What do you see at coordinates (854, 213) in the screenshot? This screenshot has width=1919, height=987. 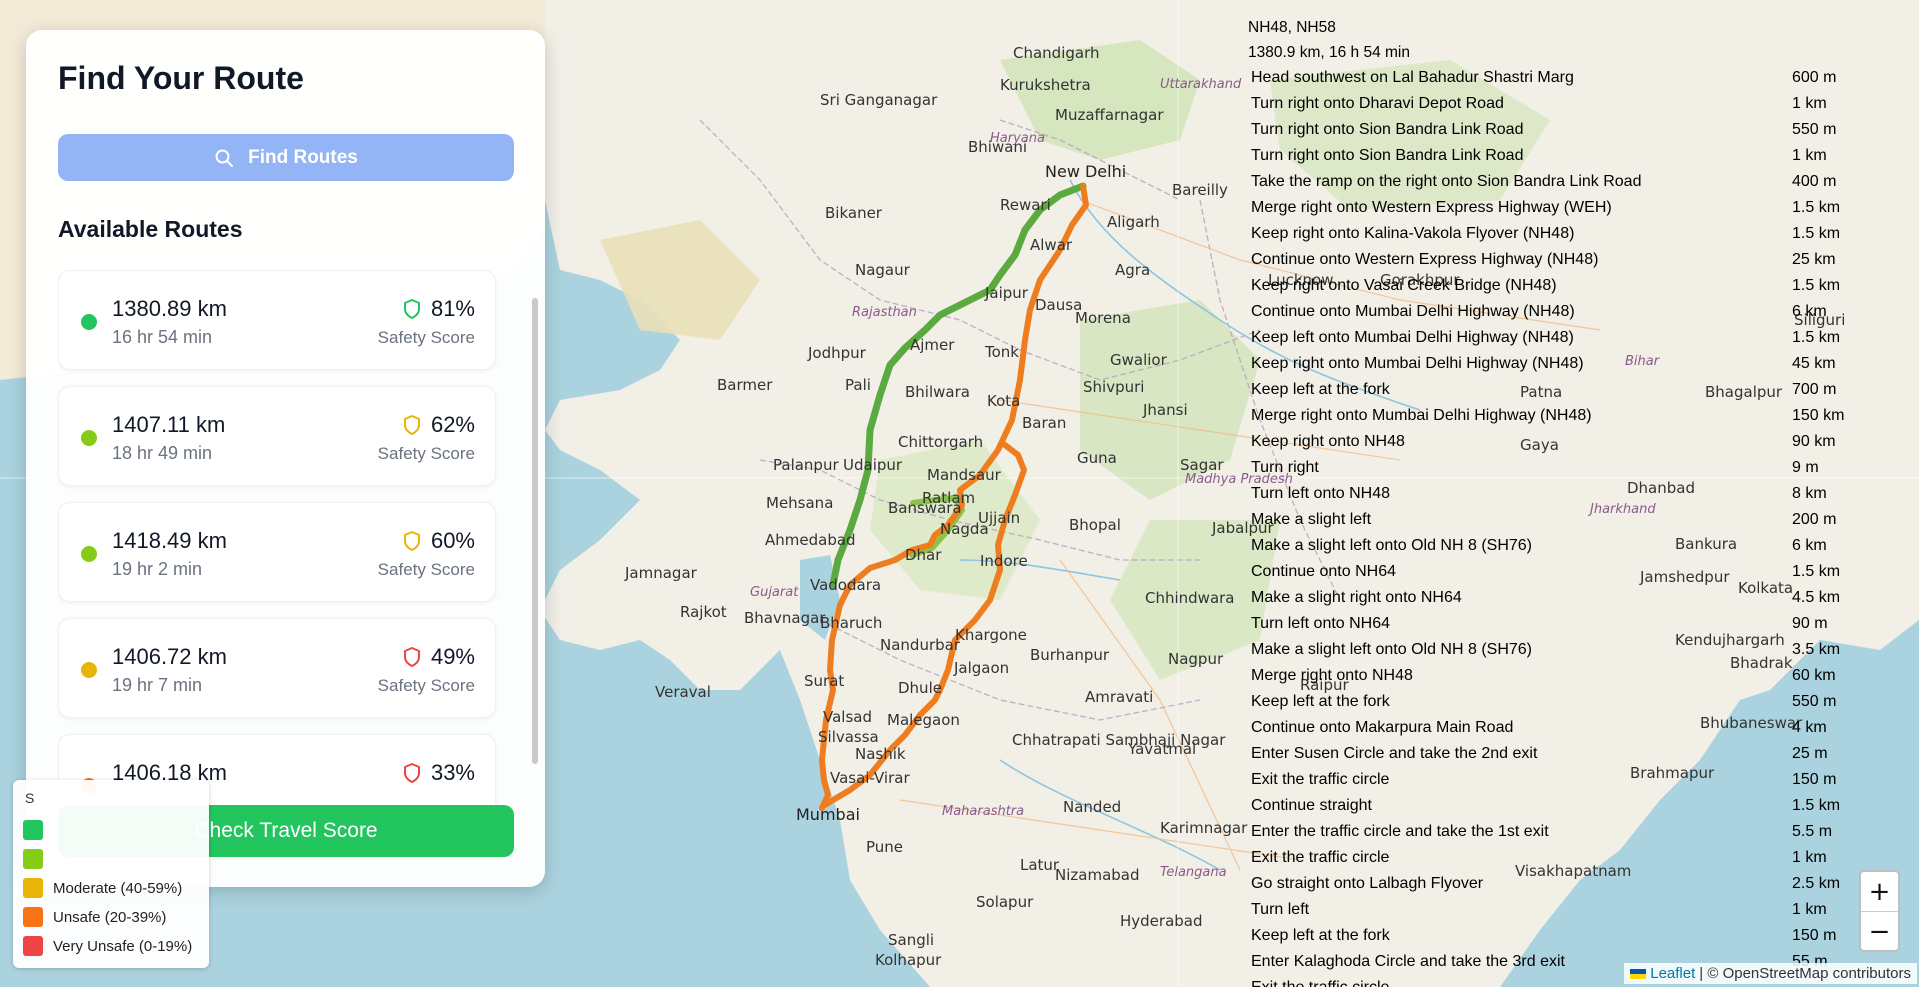 I see `city-label: Bikaner` at bounding box center [854, 213].